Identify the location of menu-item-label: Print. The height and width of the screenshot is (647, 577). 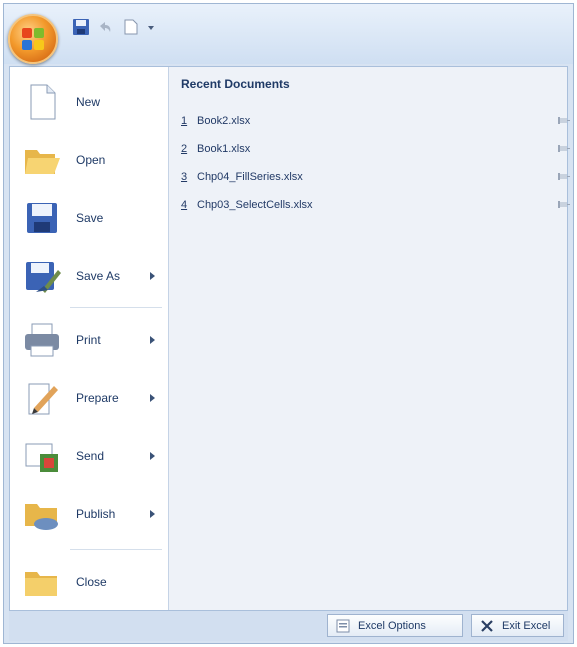
(88, 340).